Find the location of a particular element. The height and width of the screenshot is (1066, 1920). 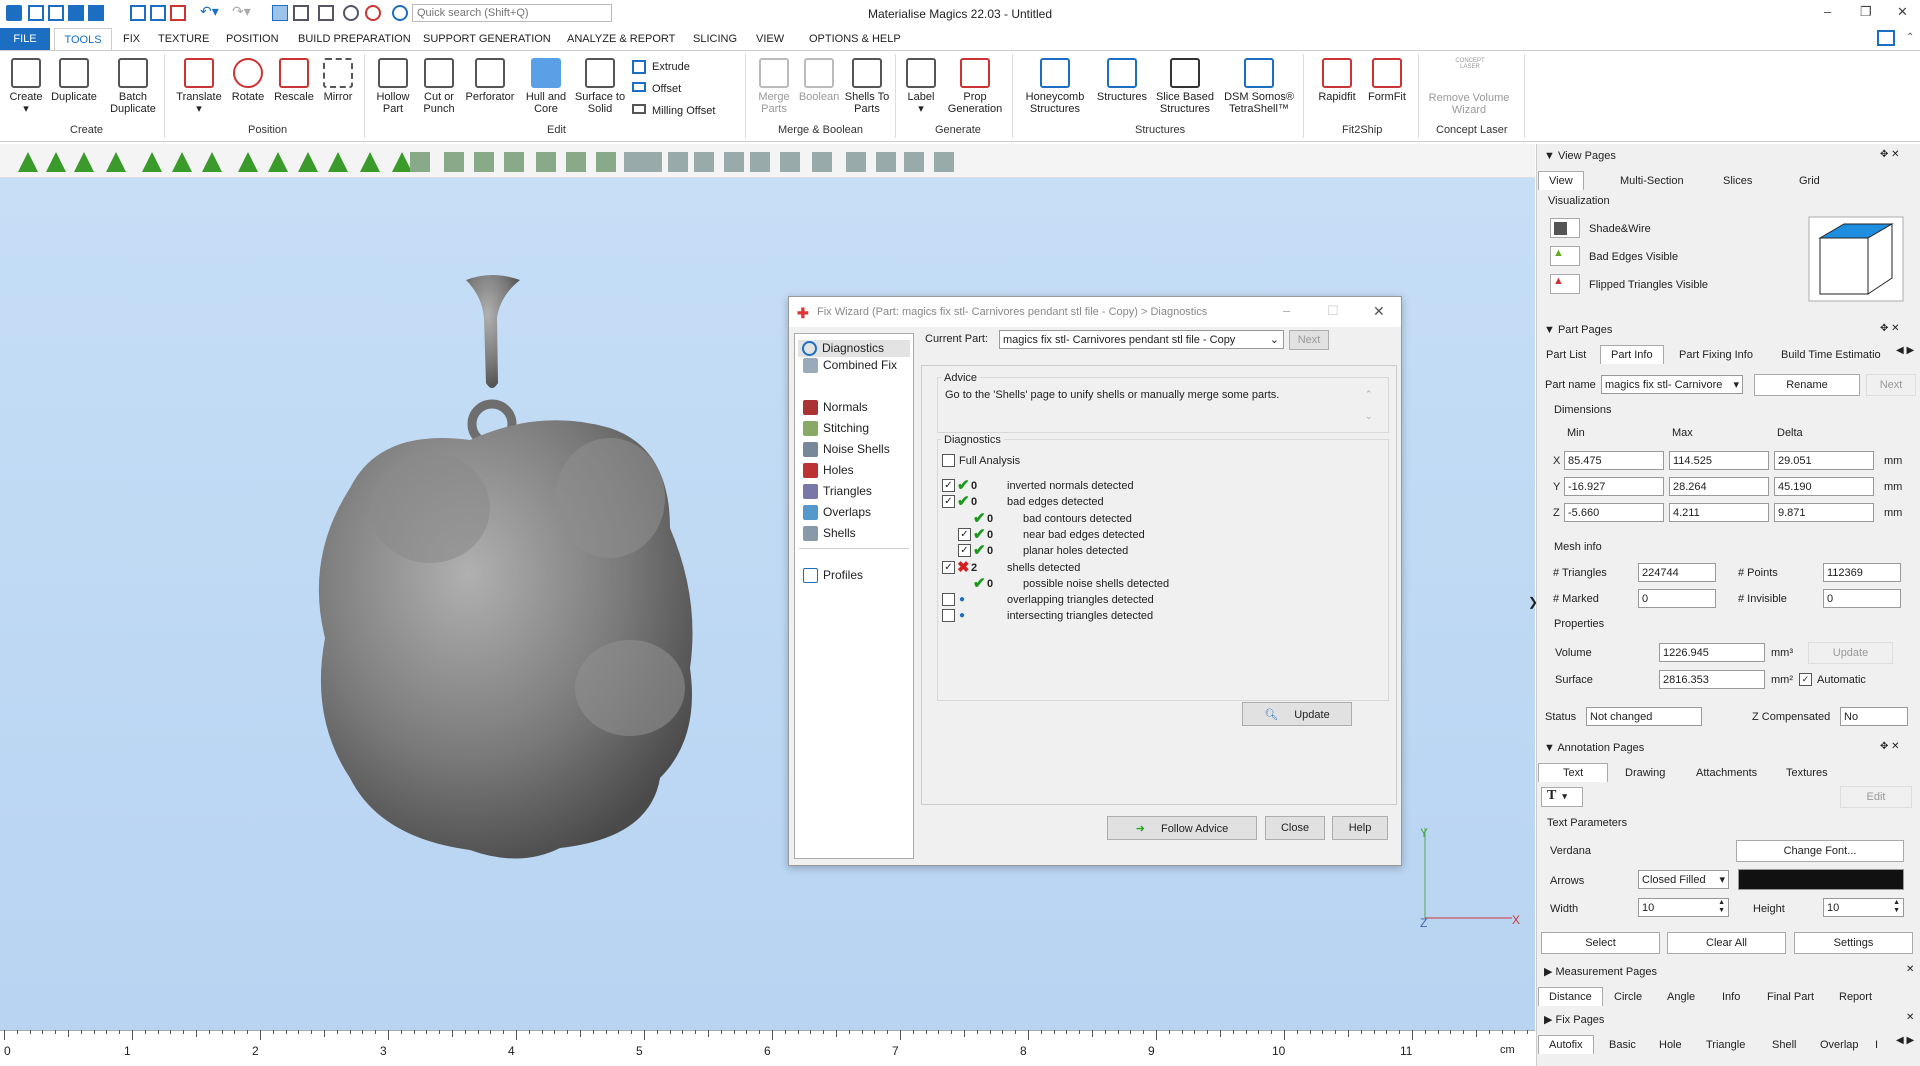

next-part-button: Next is located at coordinates (1891, 385).